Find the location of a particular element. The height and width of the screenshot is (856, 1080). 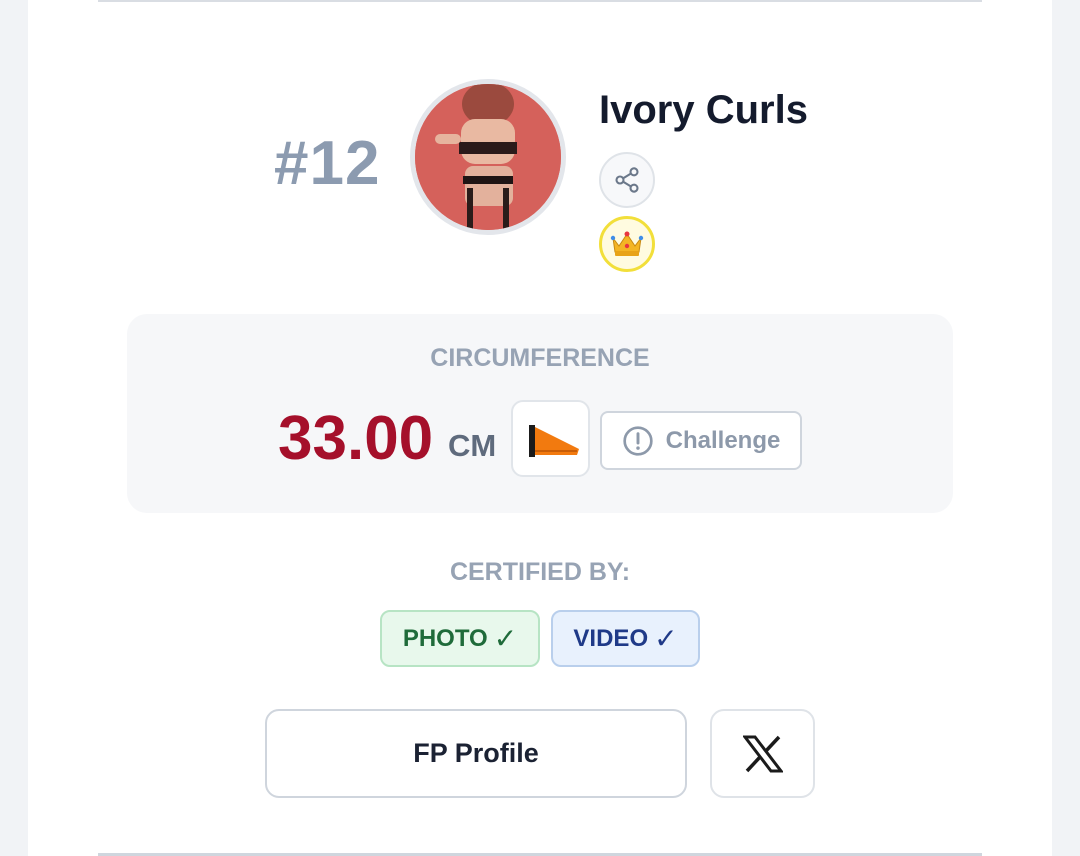

fp-profile-button: FP Profile is located at coordinates (476, 753).